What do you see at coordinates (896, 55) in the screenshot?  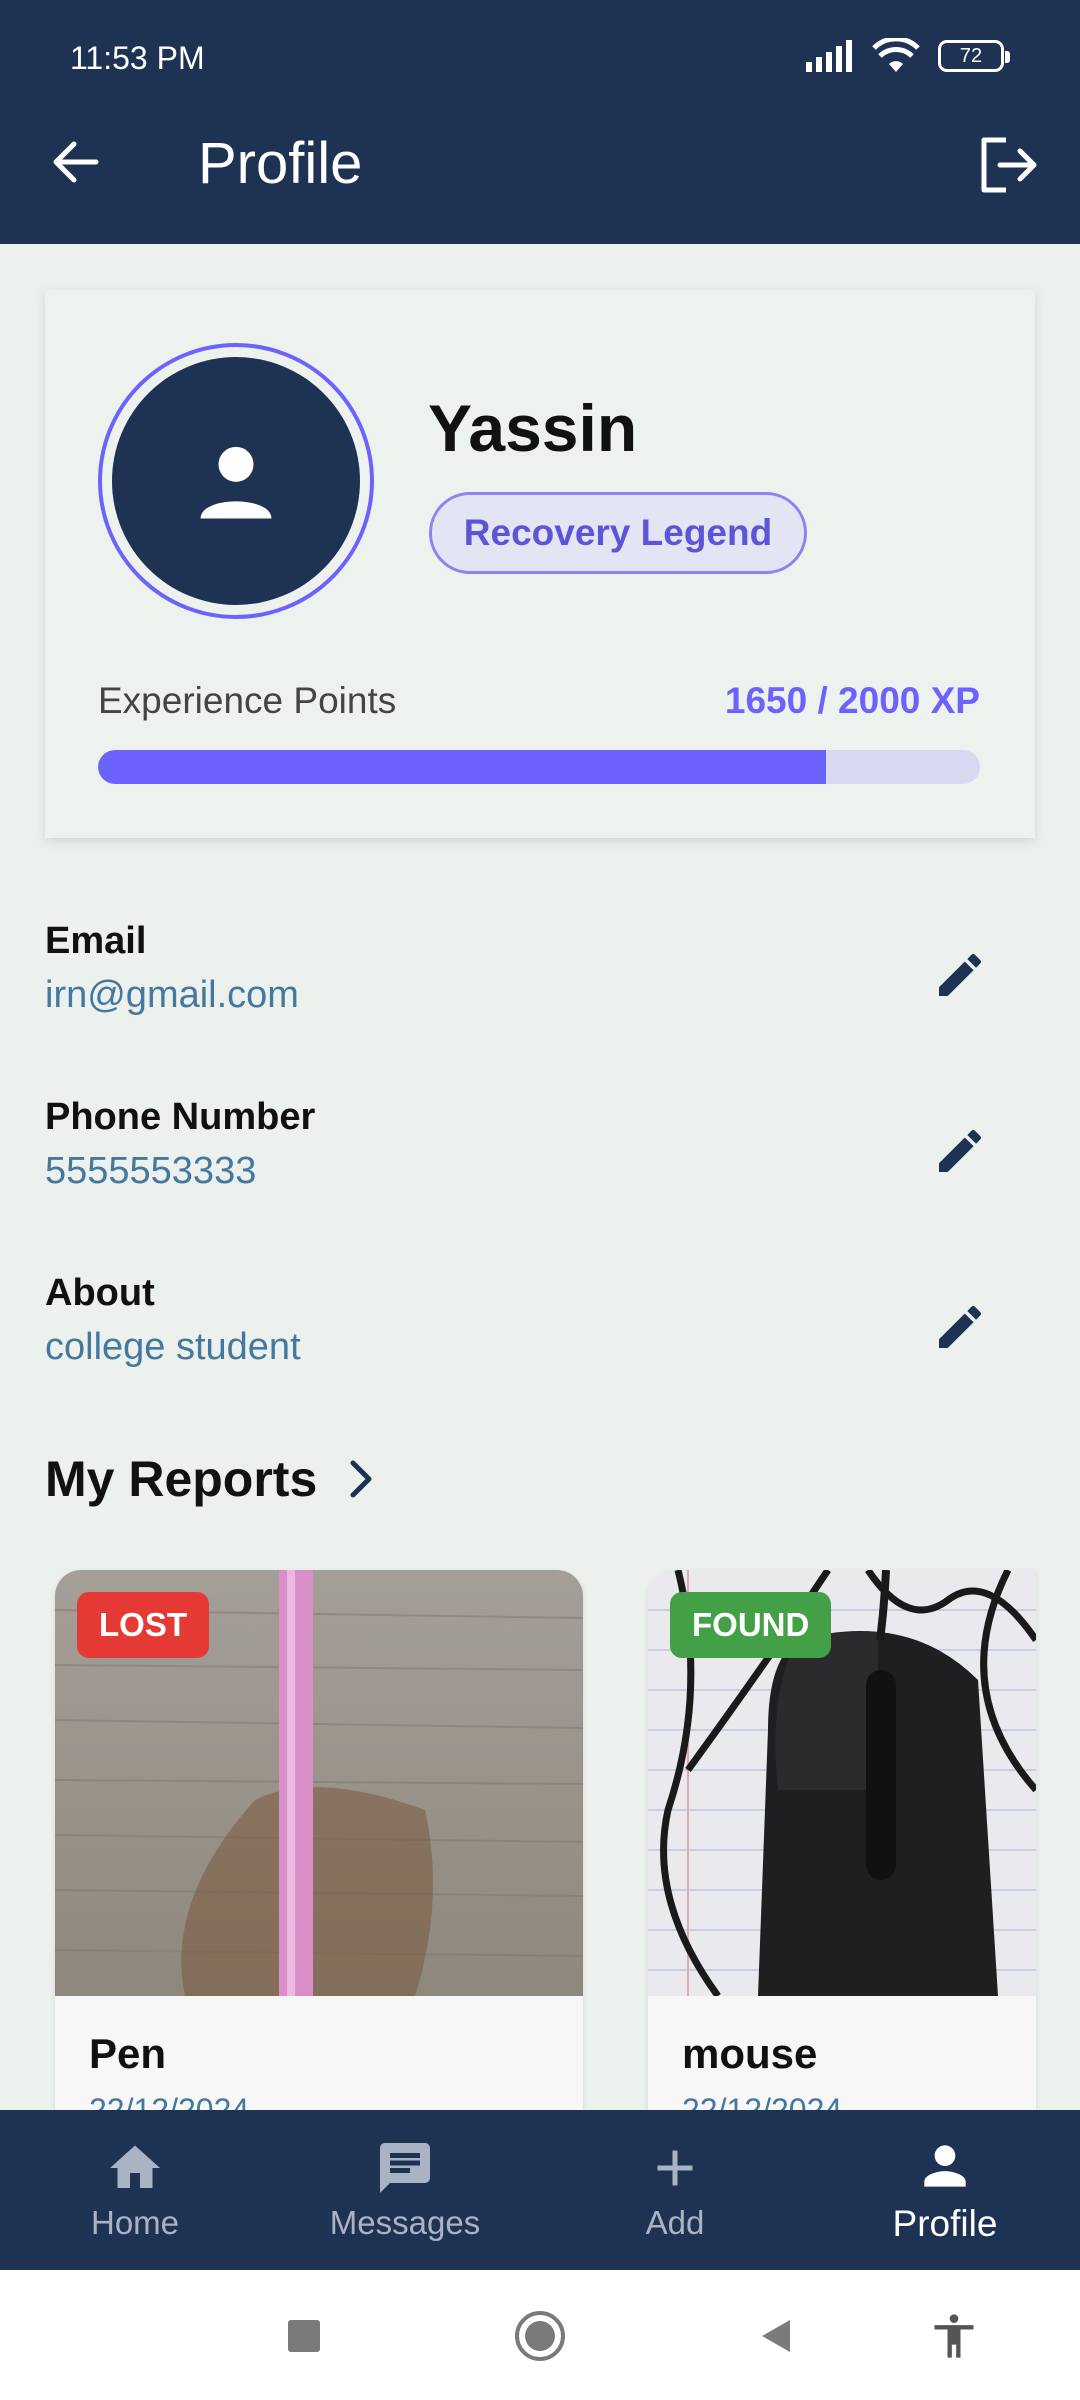 I see `wifi-icon` at bounding box center [896, 55].